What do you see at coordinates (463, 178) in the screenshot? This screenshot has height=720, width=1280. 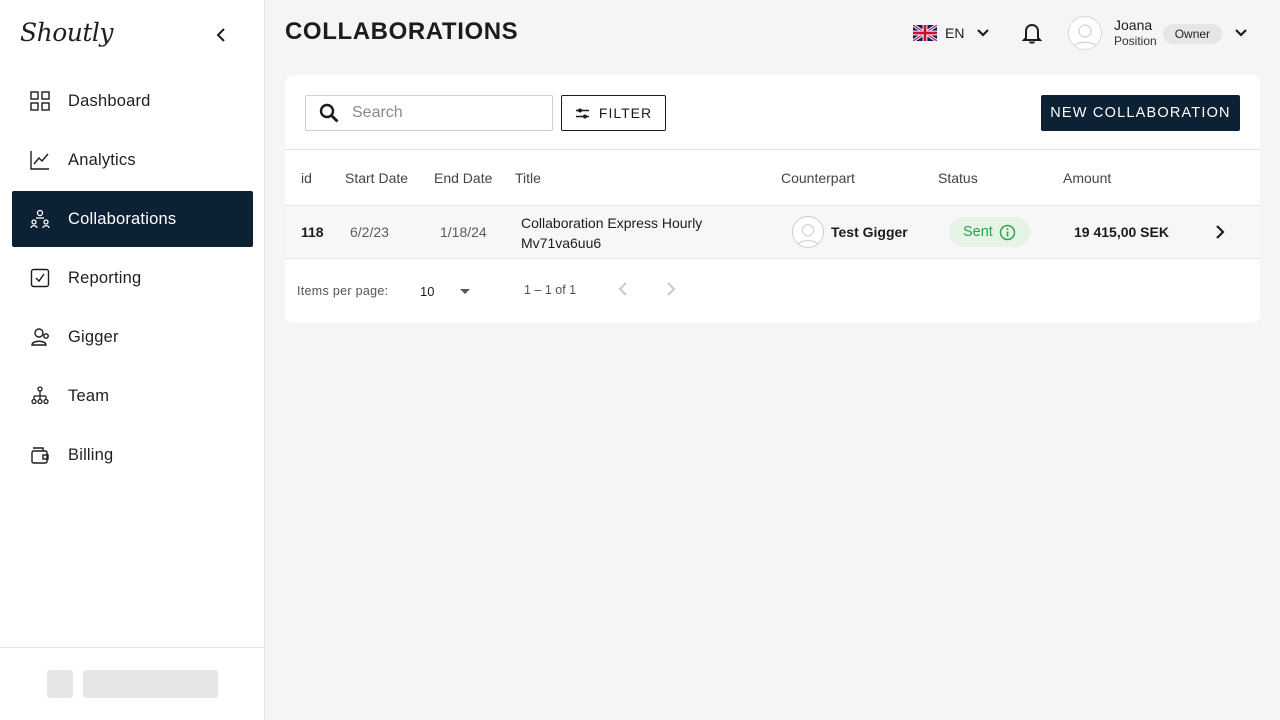 I see `column-header-end-date: End Date` at bounding box center [463, 178].